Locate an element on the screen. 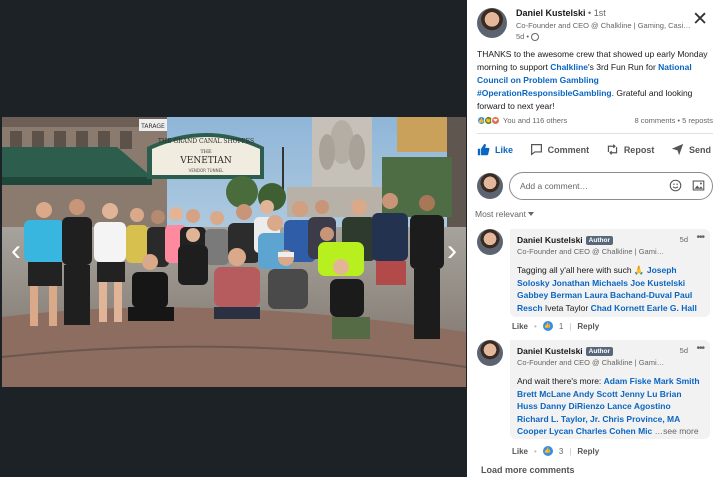  see-more-link: …see more is located at coordinates (677, 431).